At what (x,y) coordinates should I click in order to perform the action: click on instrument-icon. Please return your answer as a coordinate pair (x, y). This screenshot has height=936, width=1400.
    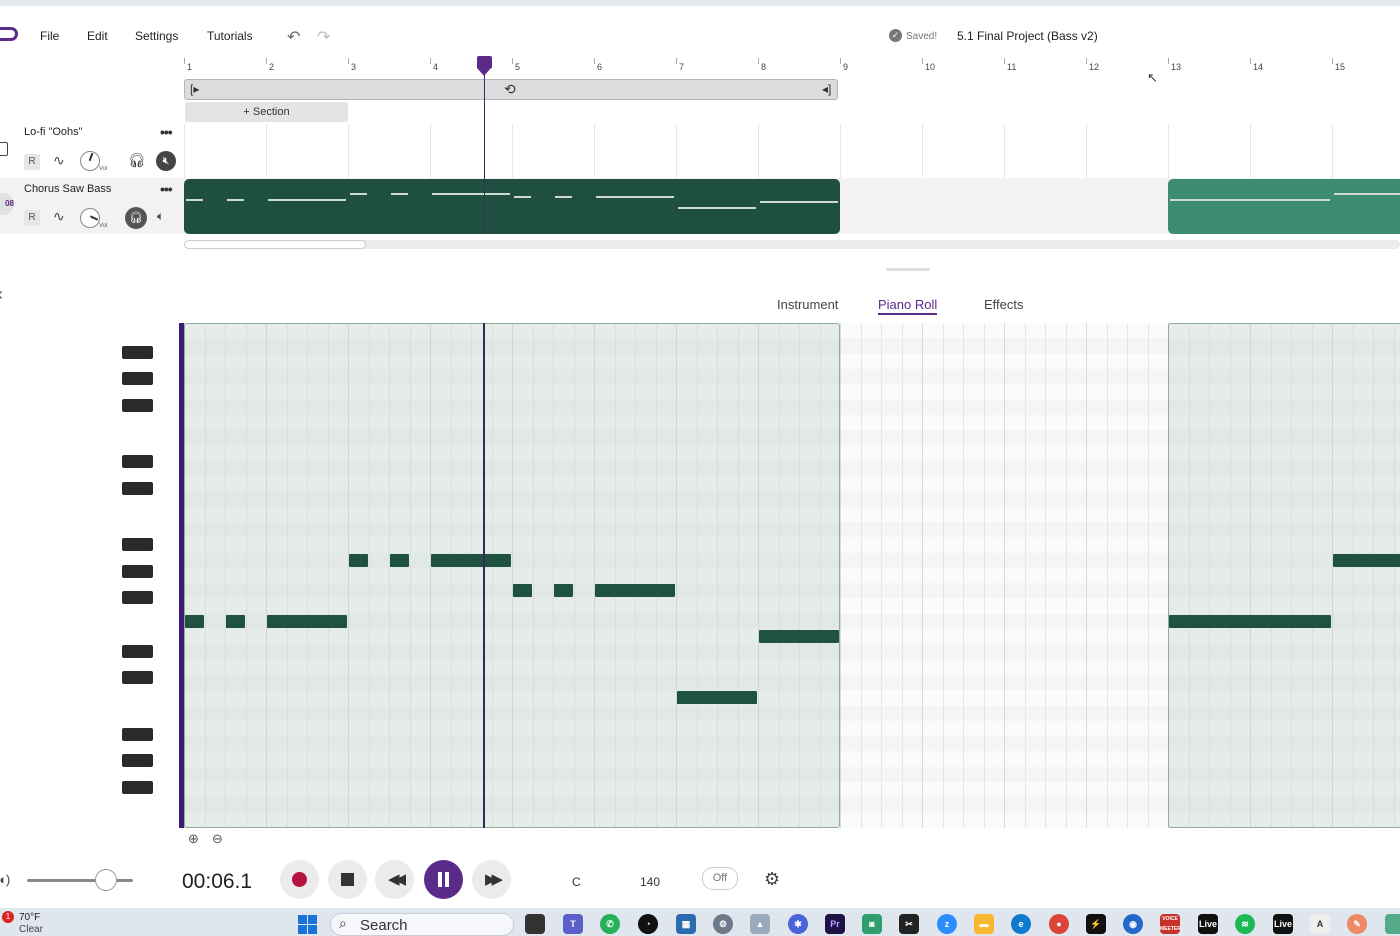
    Looking at the image, I should click on (4, 149).